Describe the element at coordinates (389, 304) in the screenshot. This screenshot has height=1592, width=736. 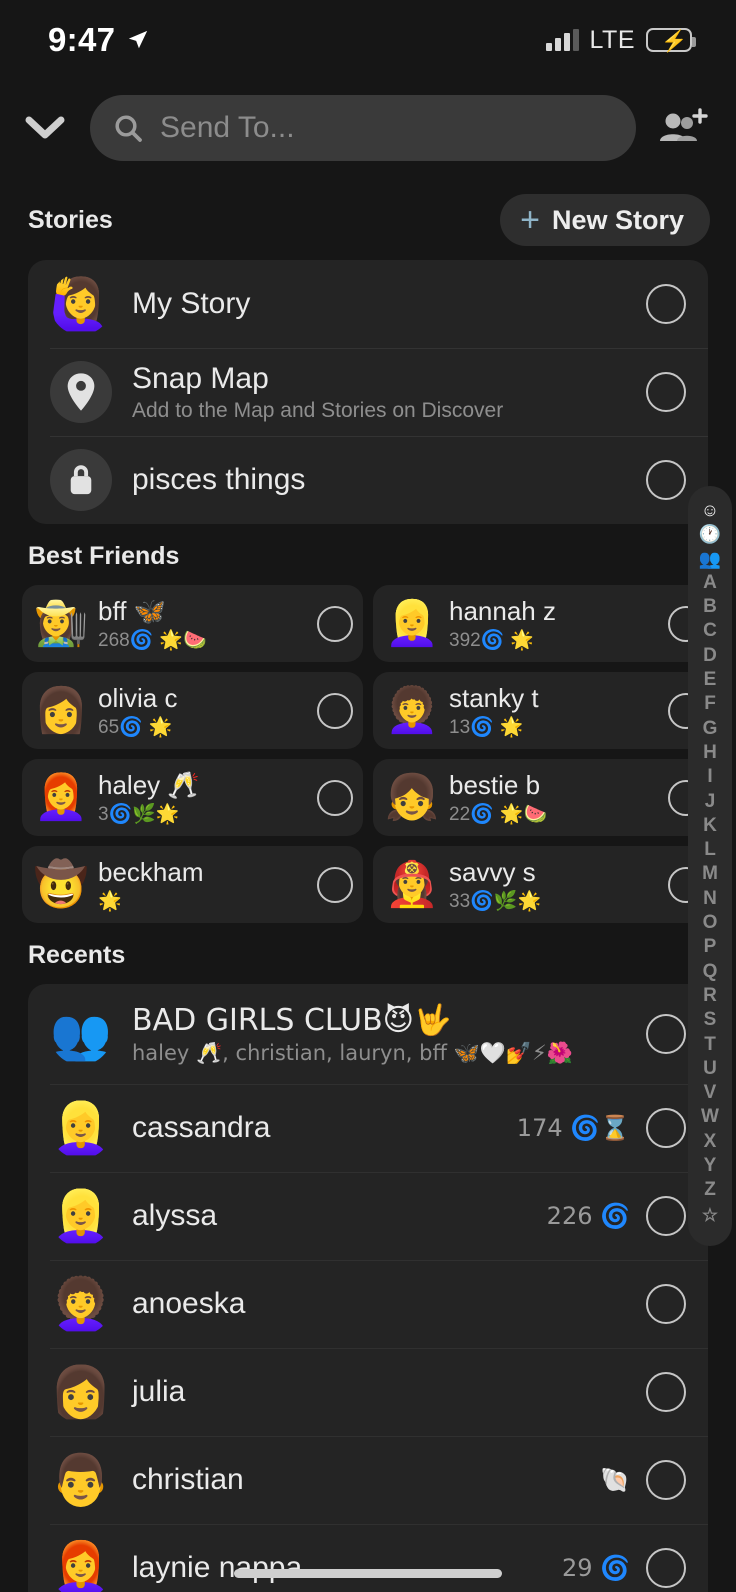
I see `story-text: My Story` at that location.